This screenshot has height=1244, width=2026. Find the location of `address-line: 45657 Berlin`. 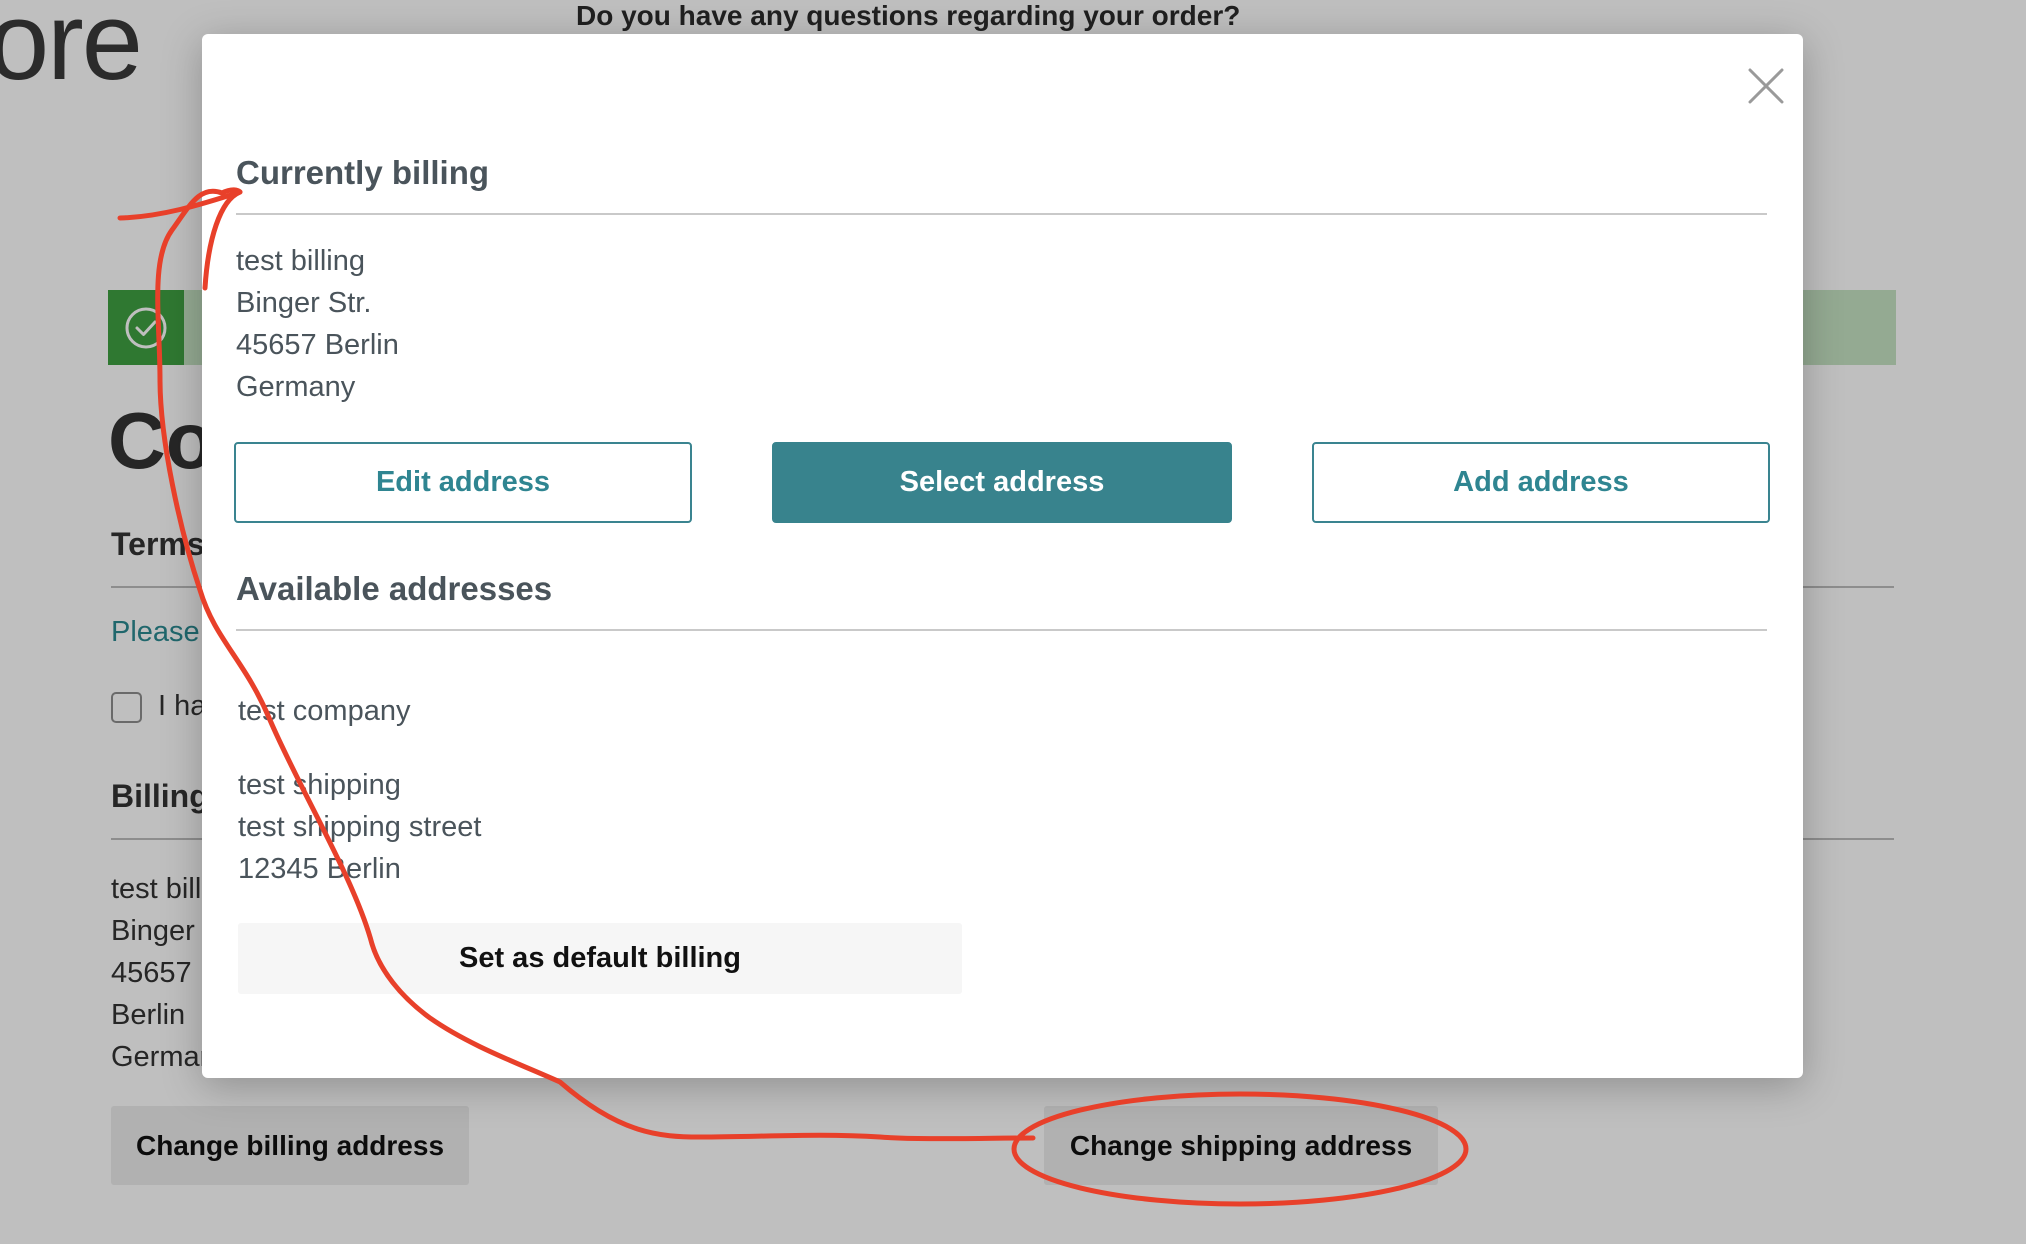

address-line: 45657 Berlin is located at coordinates (317, 345).